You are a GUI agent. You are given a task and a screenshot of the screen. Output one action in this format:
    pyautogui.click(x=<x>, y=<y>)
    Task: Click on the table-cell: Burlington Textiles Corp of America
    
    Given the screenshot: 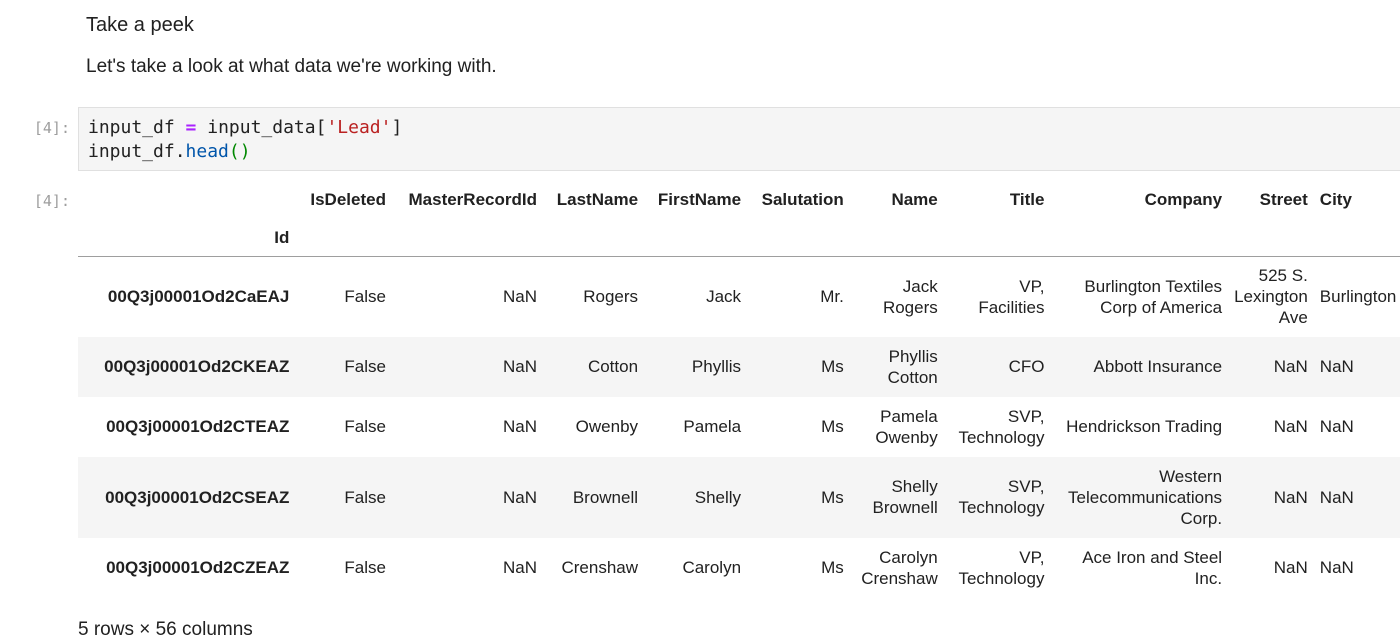 What is the action you would take?
    pyautogui.click(x=1153, y=296)
    